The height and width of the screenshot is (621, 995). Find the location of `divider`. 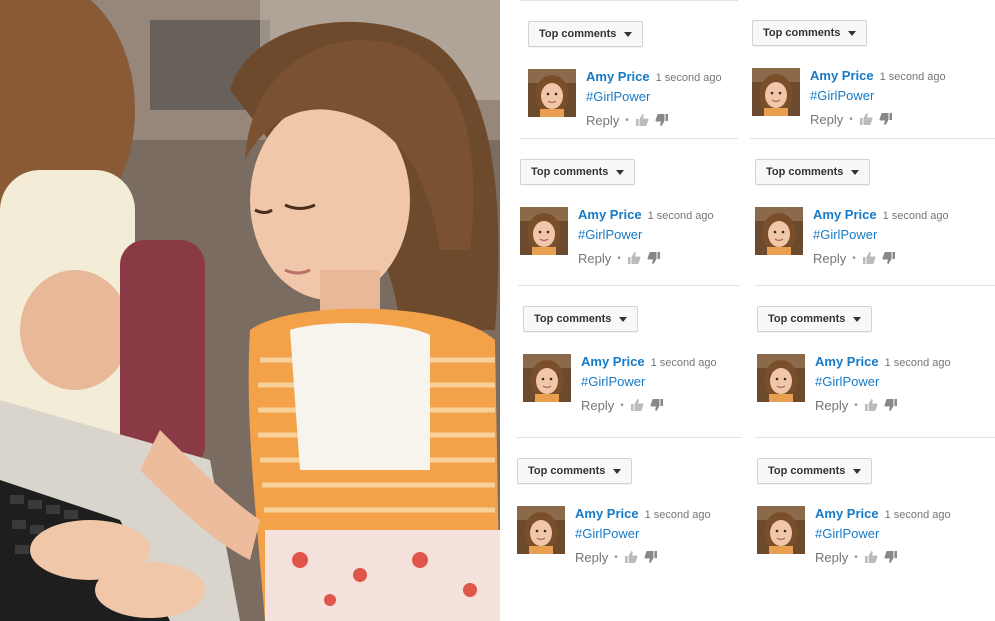

divider is located at coordinates (629, 0).